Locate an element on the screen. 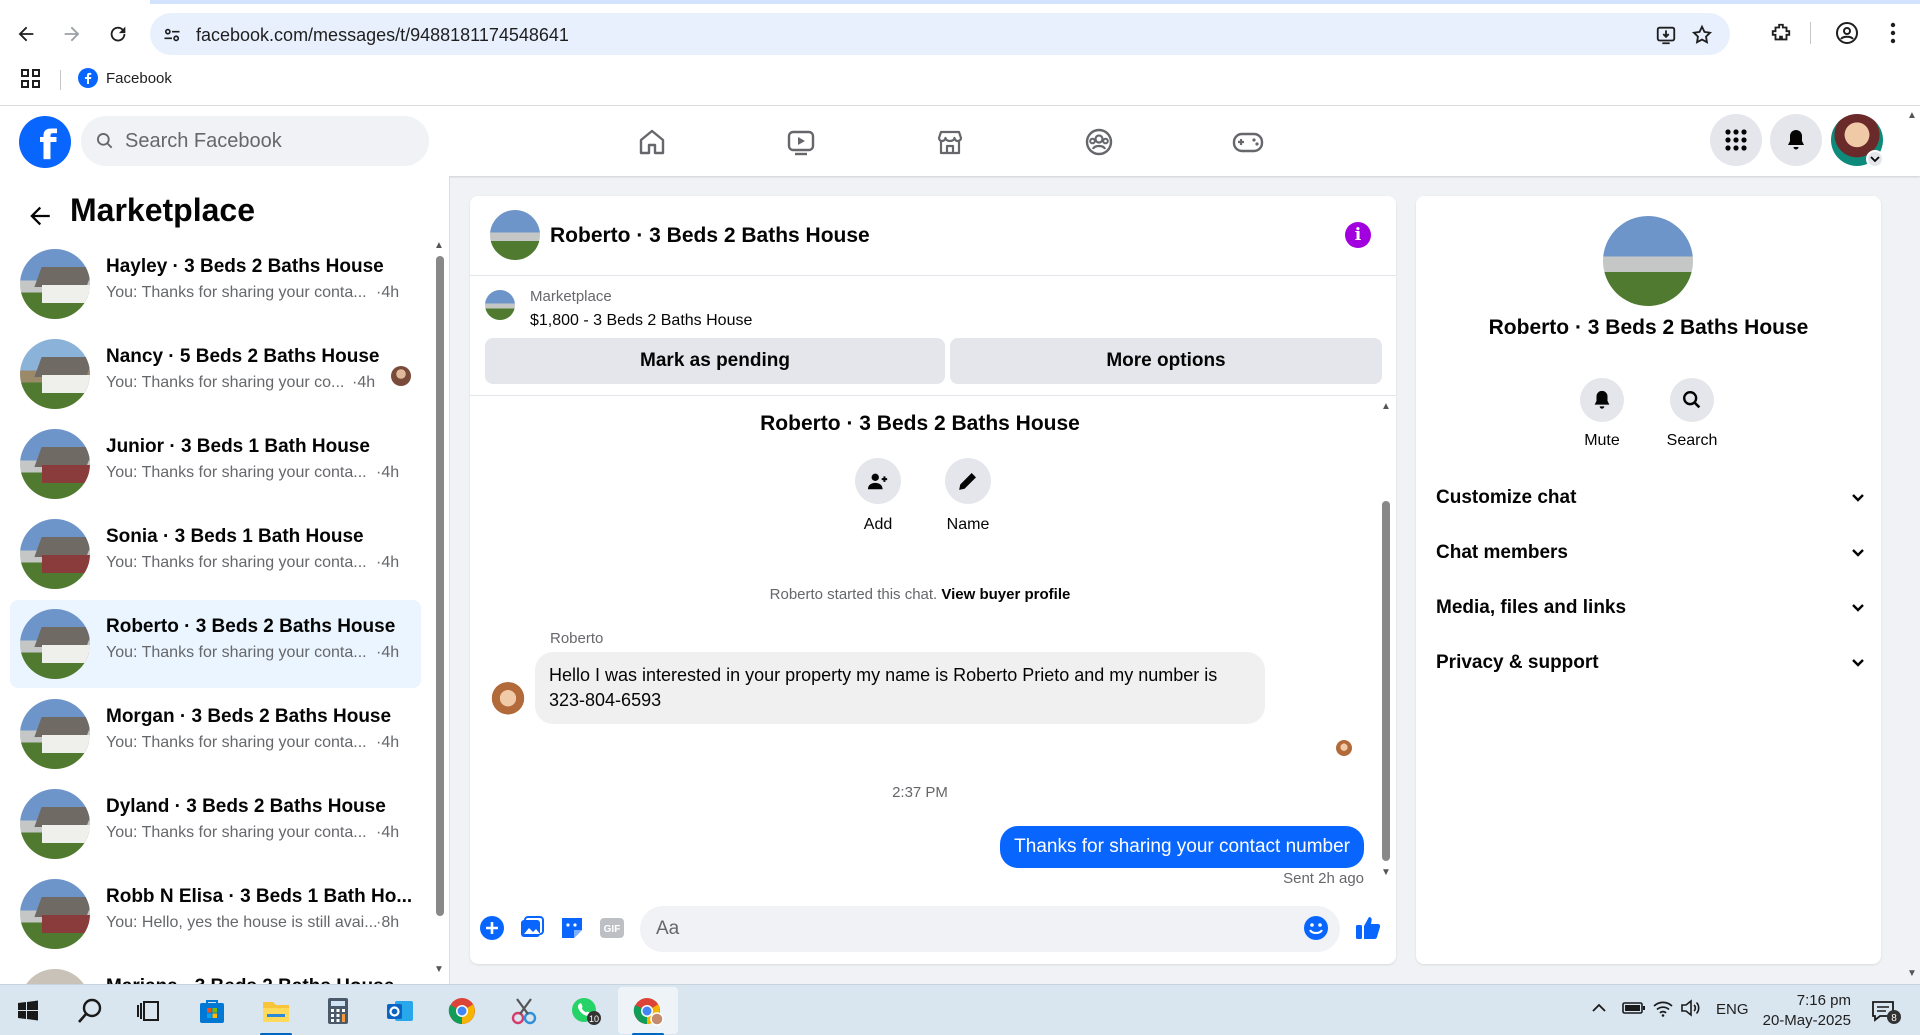 This screenshot has width=1920, height=1035. bookmark-star-icon is located at coordinates (1702, 35).